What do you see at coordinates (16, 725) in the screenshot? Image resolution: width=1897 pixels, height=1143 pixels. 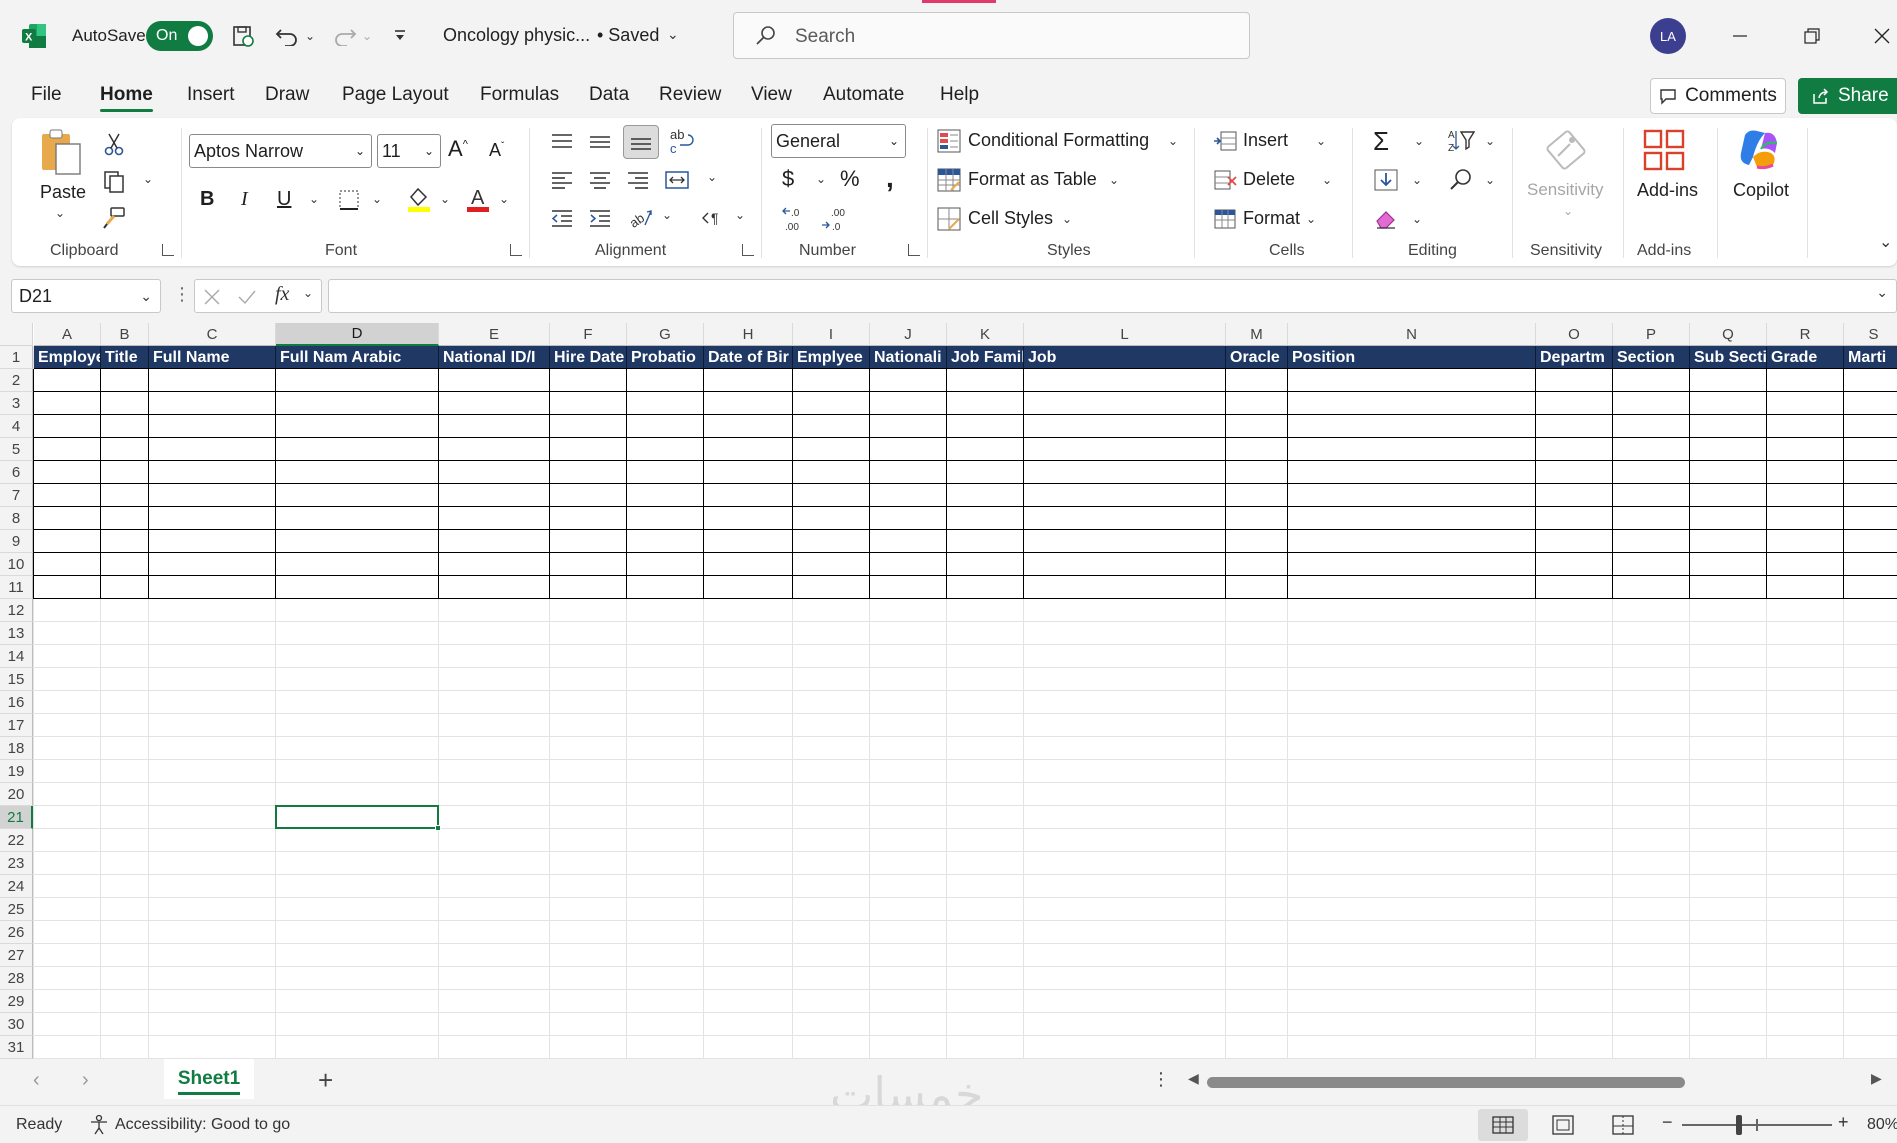 I see `row-header-17: 17` at bounding box center [16, 725].